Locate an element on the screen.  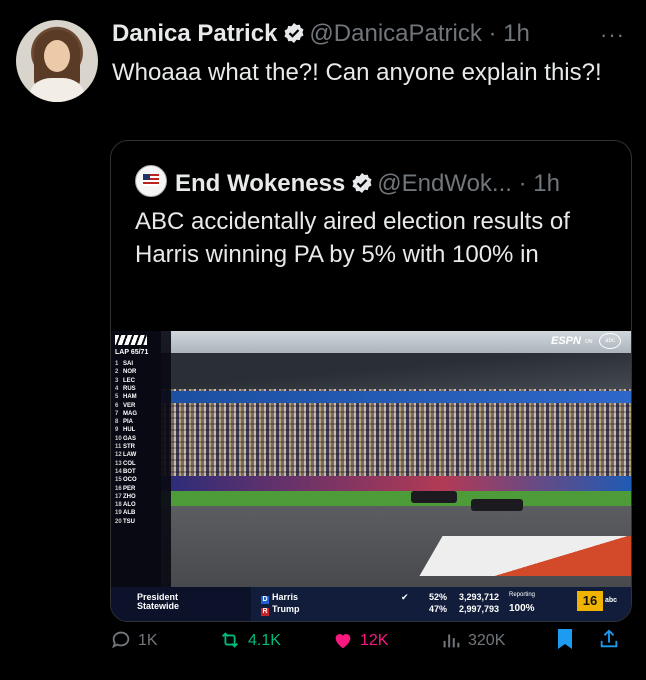
like-button: 12K is located at coordinates (360, 641).